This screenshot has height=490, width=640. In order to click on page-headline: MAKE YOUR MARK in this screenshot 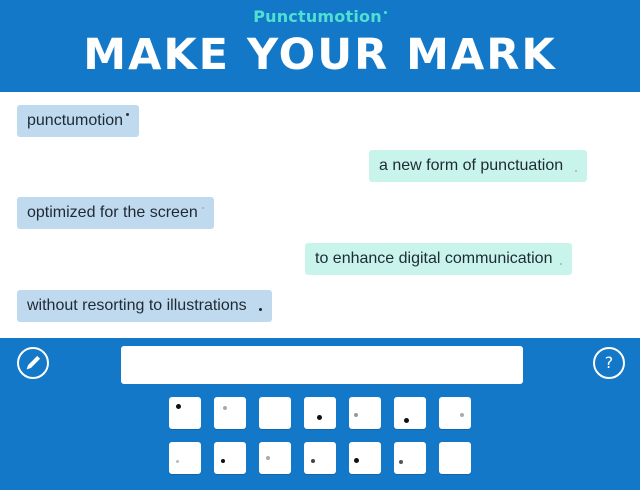, I will do `click(320, 55)`.